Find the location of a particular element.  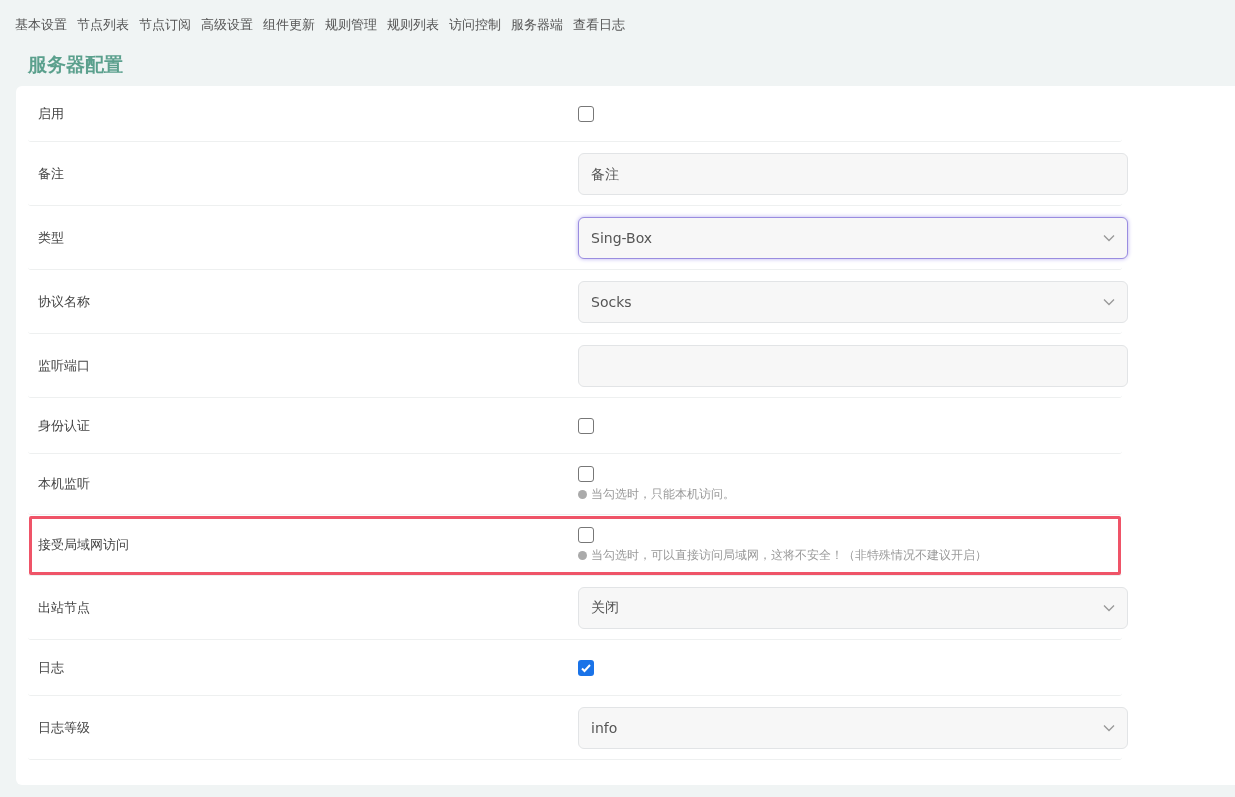

field-label: 监听端口 is located at coordinates (64, 365).